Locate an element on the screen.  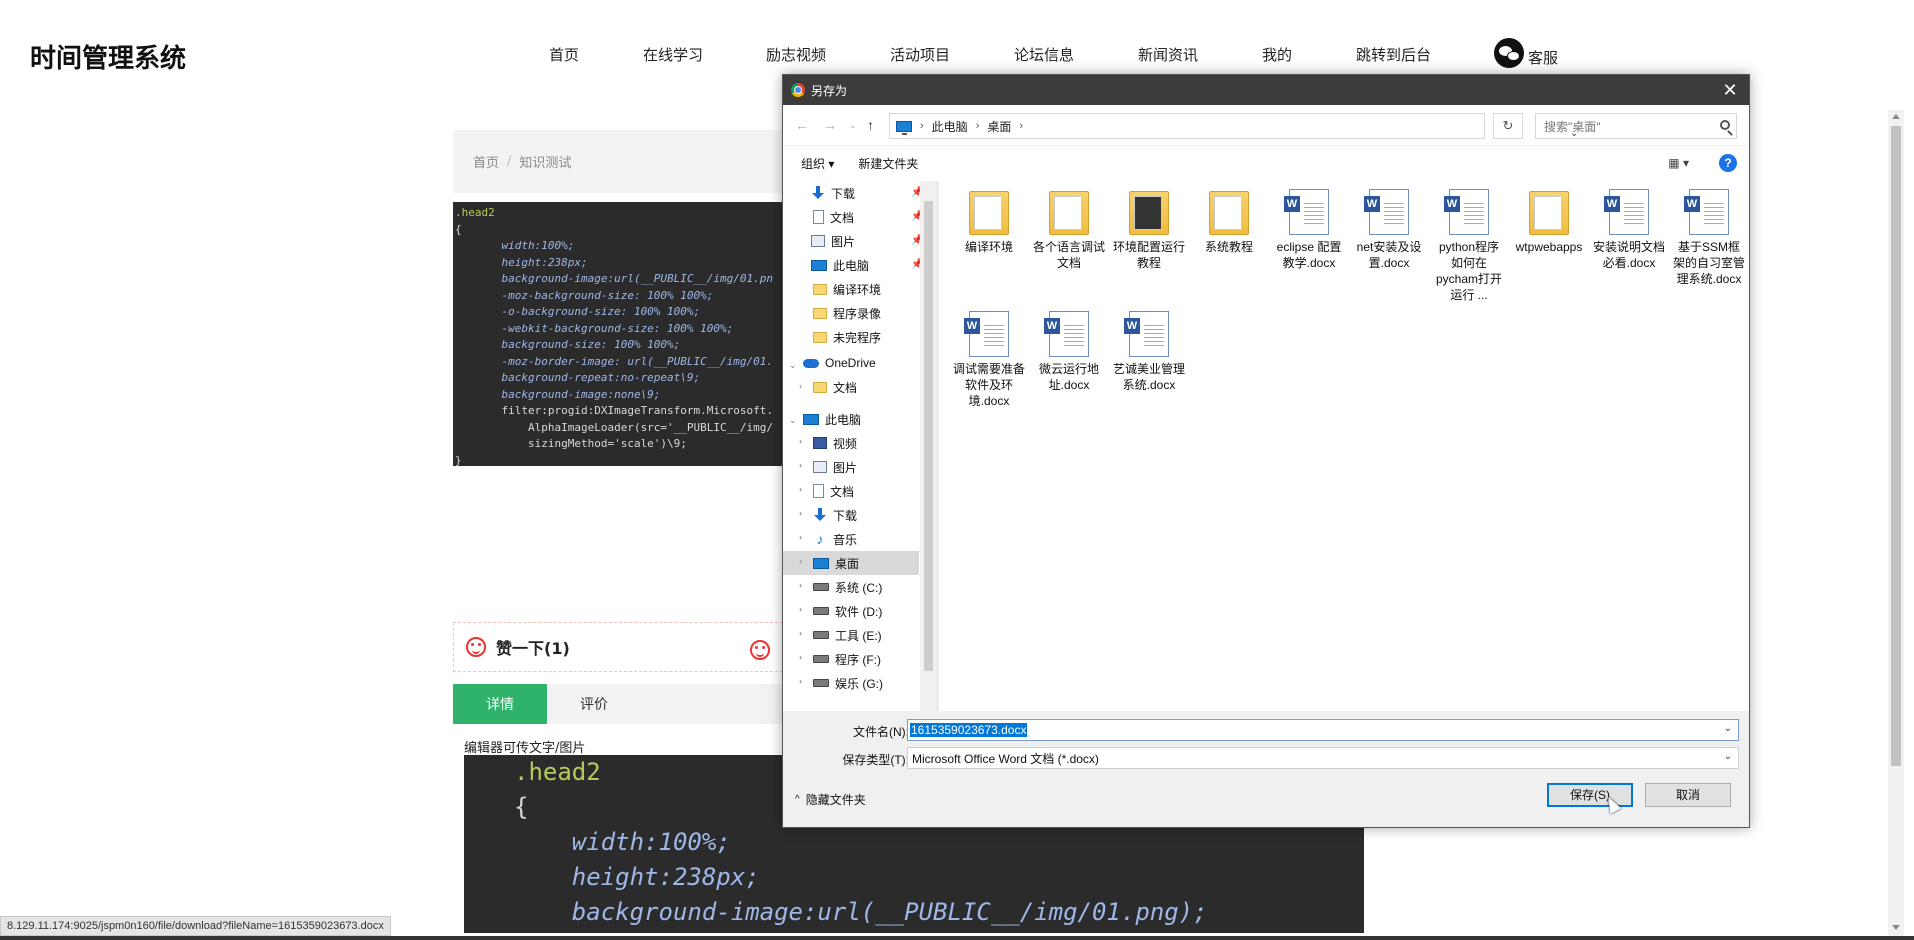
tree-item-drive: 系统 (C:) is located at coordinates (847, 587).